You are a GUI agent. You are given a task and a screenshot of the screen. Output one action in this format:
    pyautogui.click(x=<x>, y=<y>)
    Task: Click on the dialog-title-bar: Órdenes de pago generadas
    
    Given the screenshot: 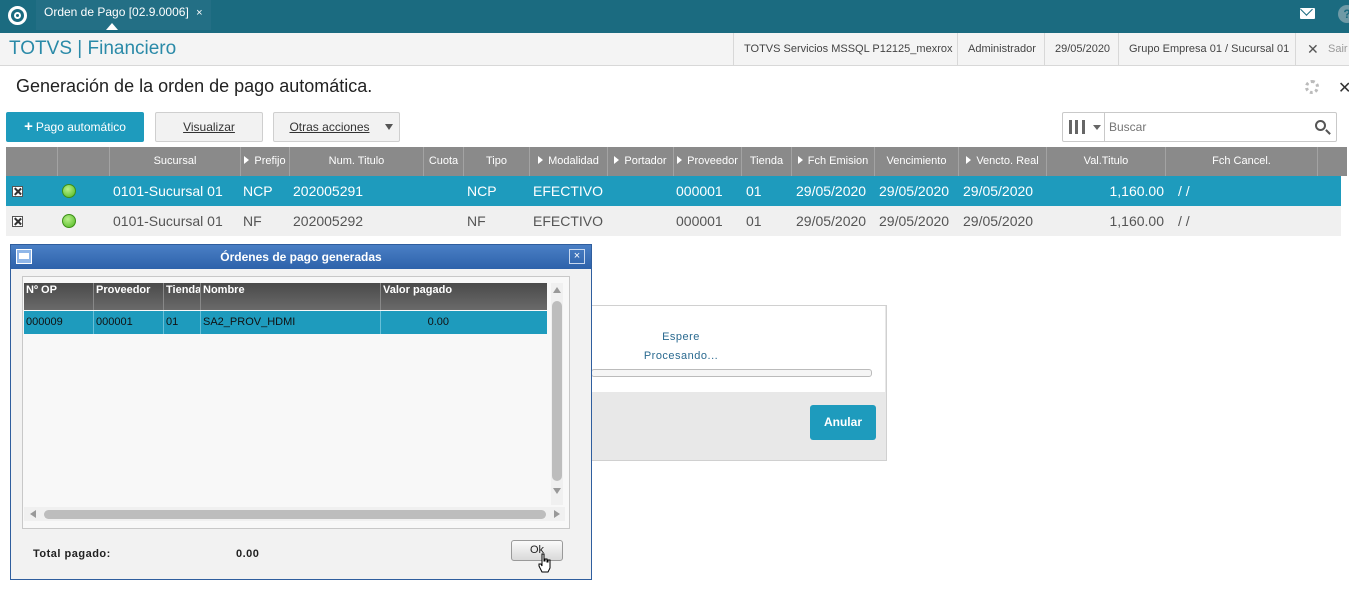 What is the action you would take?
    pyautogui.click(x=301, y=257)
    